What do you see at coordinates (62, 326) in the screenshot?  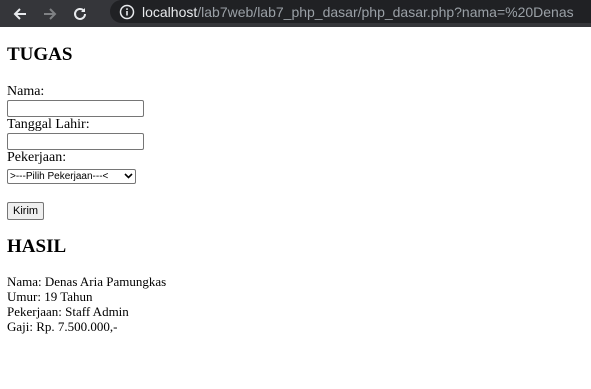 I see `result-line: Gaji: Rp. 7.500.000,-` at bounding box center [62, 326].